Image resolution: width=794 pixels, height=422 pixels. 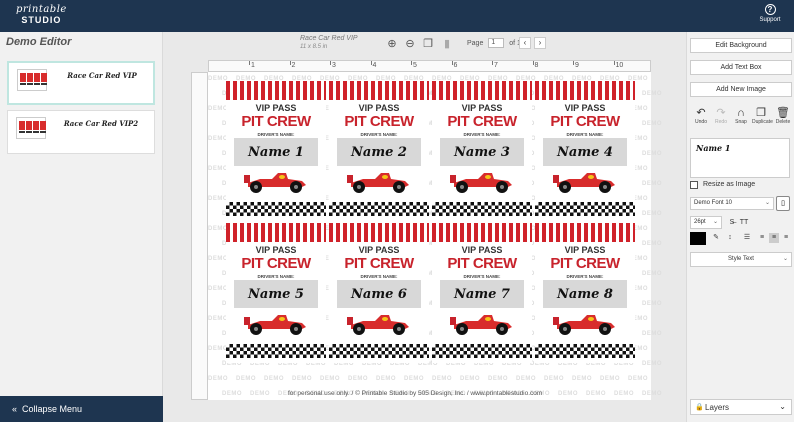 I want to click on vip-pass-badge: VIP PASS PIT CREW DRIVER'S NAME: Name 4, so click(x=585, y=151).